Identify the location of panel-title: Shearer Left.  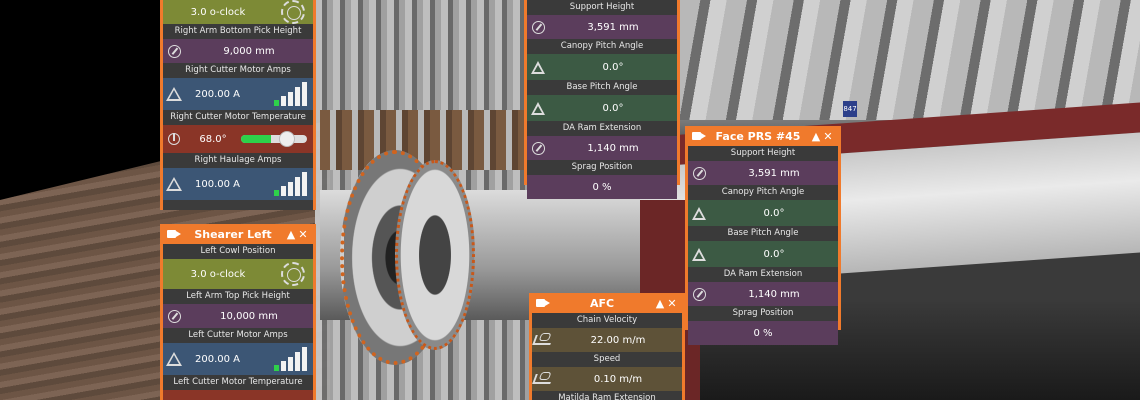
(233, 234).